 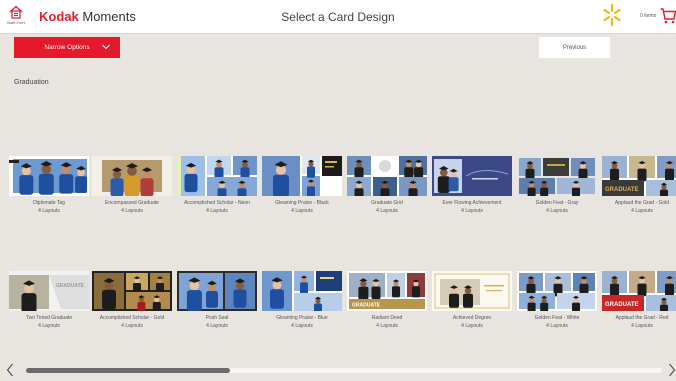 I want to click on card-name: Golden Feat - Gray, so click(x=557, y=203).